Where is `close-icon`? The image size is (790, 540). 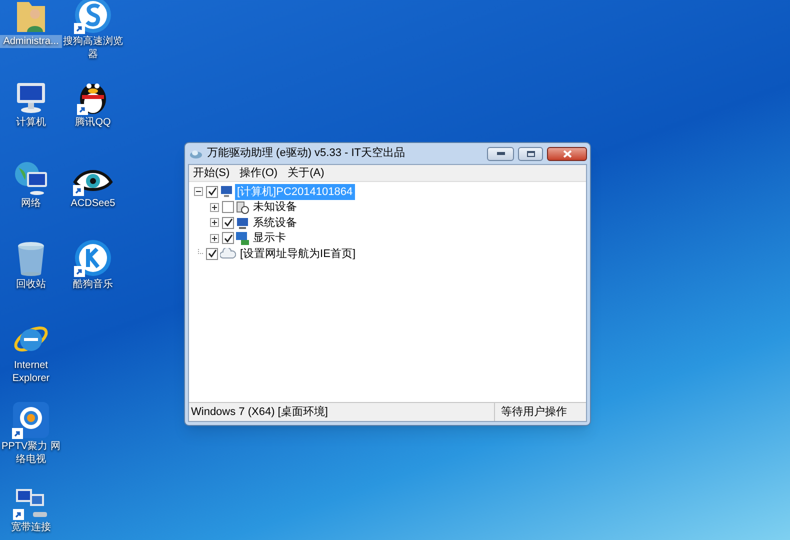
close-icon is located at coordinates (567, 154).